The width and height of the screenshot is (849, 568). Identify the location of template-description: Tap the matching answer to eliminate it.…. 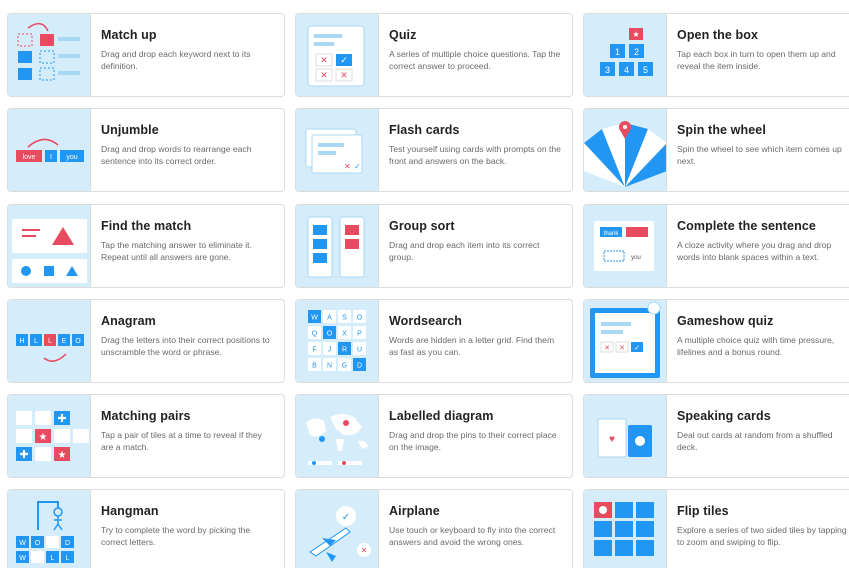
(176, 251).